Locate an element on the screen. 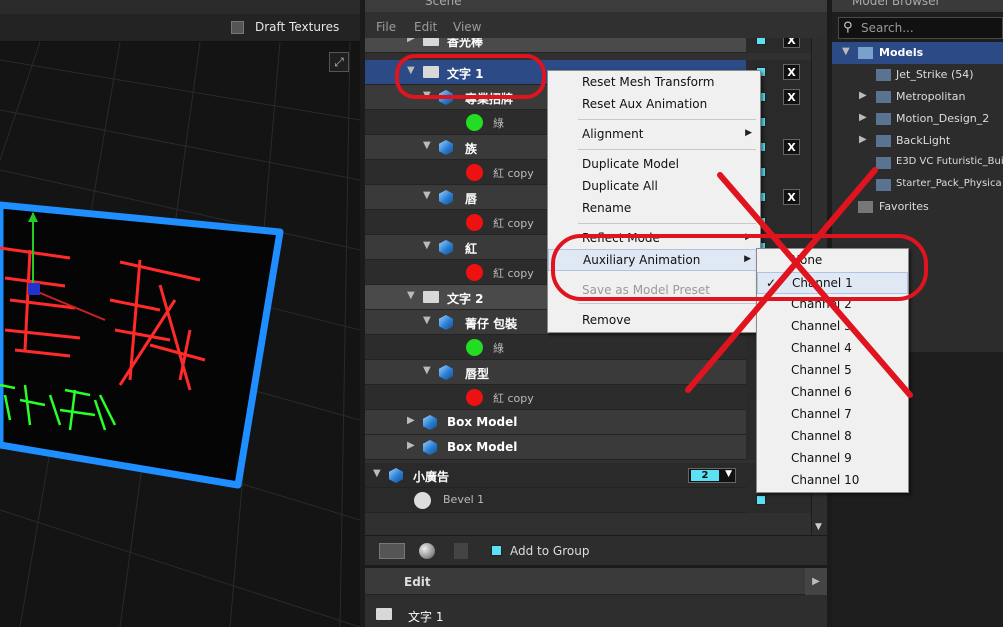 The height and width of the screenshot is (627, 1003). menu-item-reset-aux-animation: Reset Aux Animation is located at coordinates (654, 105).